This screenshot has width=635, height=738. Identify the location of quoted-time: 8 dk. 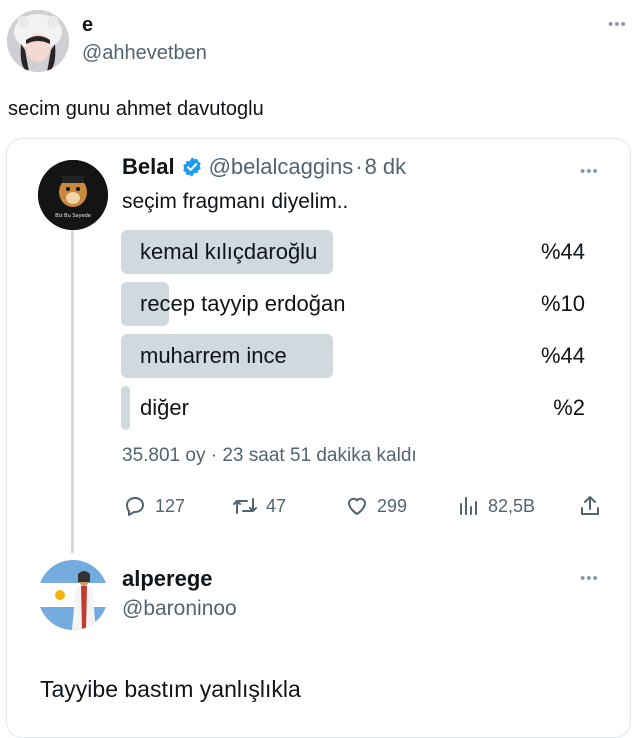
(386, 167).